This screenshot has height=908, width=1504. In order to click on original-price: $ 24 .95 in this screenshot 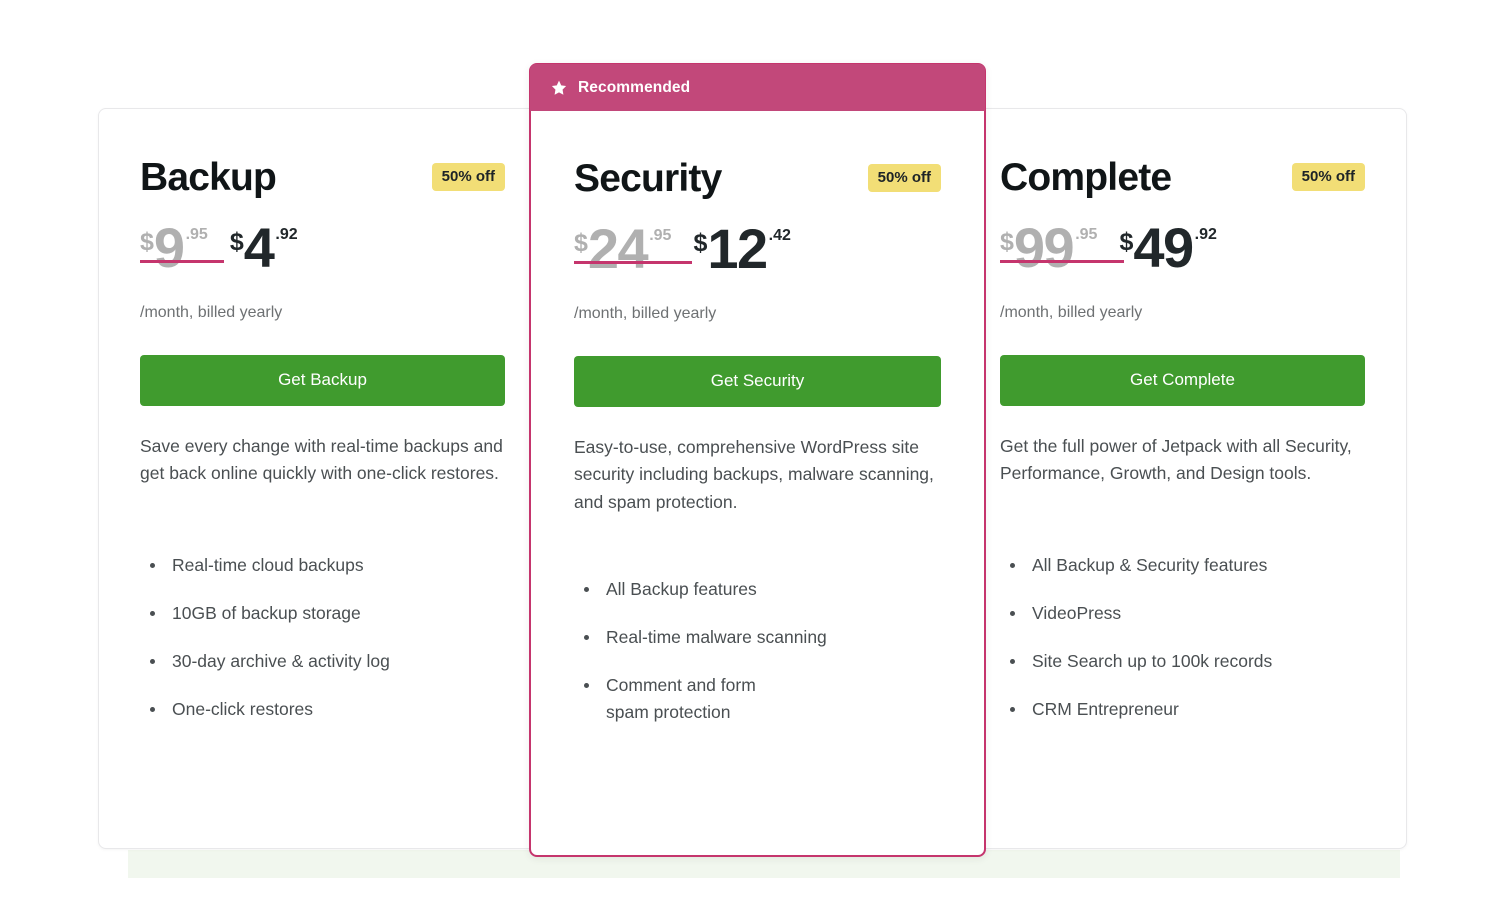, I will do `click(633, 248)`.